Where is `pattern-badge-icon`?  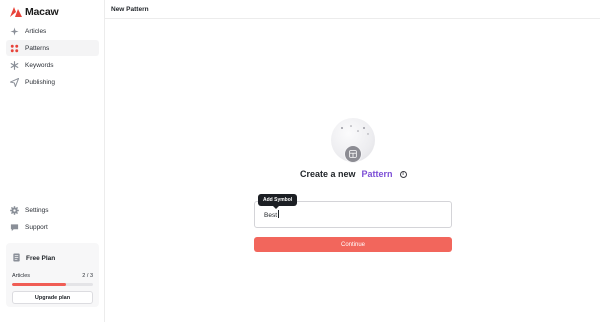
pattern-badge-icon is located at coordinates (353, 154).